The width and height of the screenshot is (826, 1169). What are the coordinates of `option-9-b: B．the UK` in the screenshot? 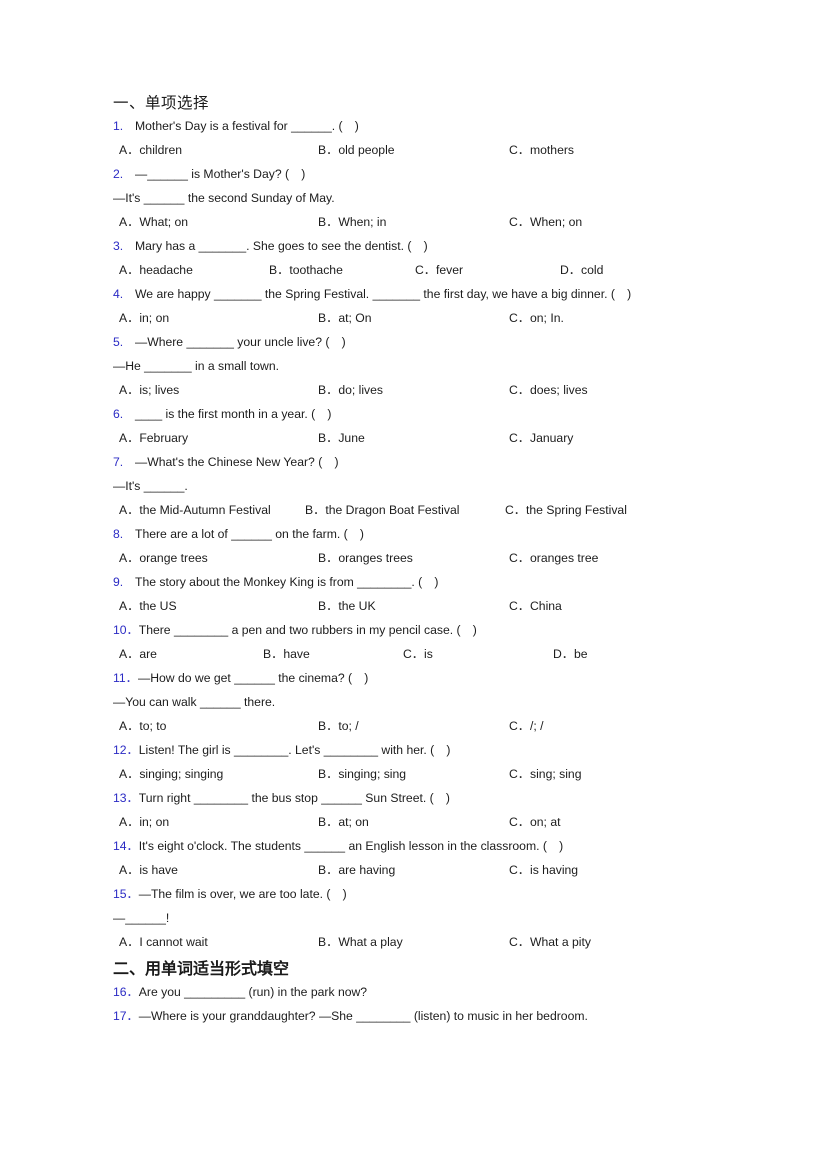 It's located at (347, 606).